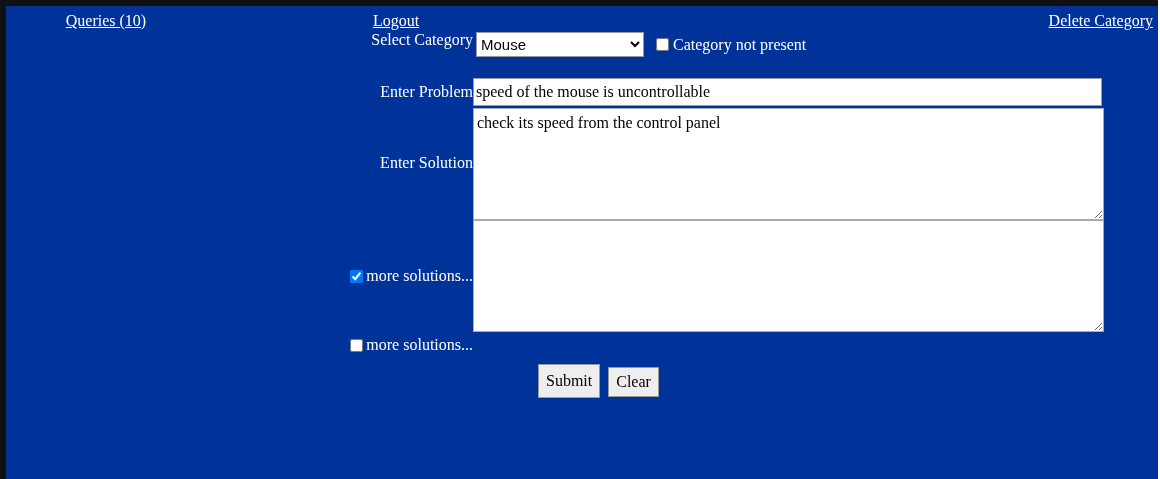 The image size is (1160, 479). I want to click on checkbox-label: Category not present, so click(740, 45).